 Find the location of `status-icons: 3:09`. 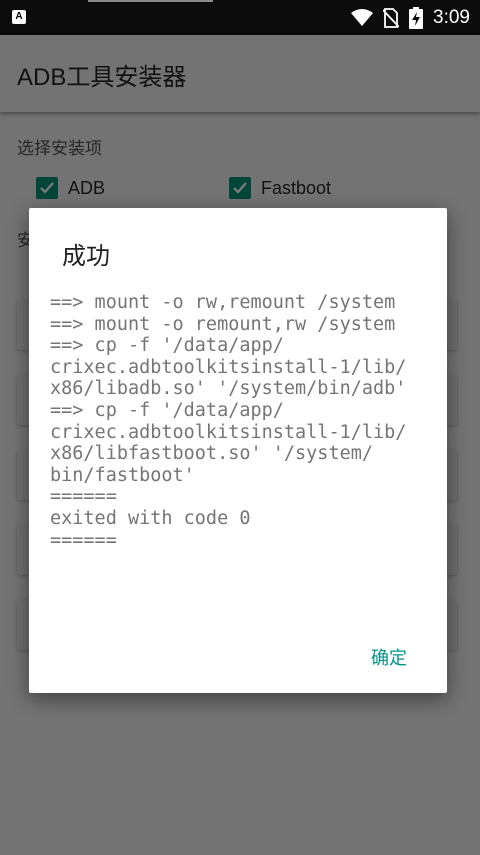

status-icons: 3:09 is located at coordinates (410, 18).